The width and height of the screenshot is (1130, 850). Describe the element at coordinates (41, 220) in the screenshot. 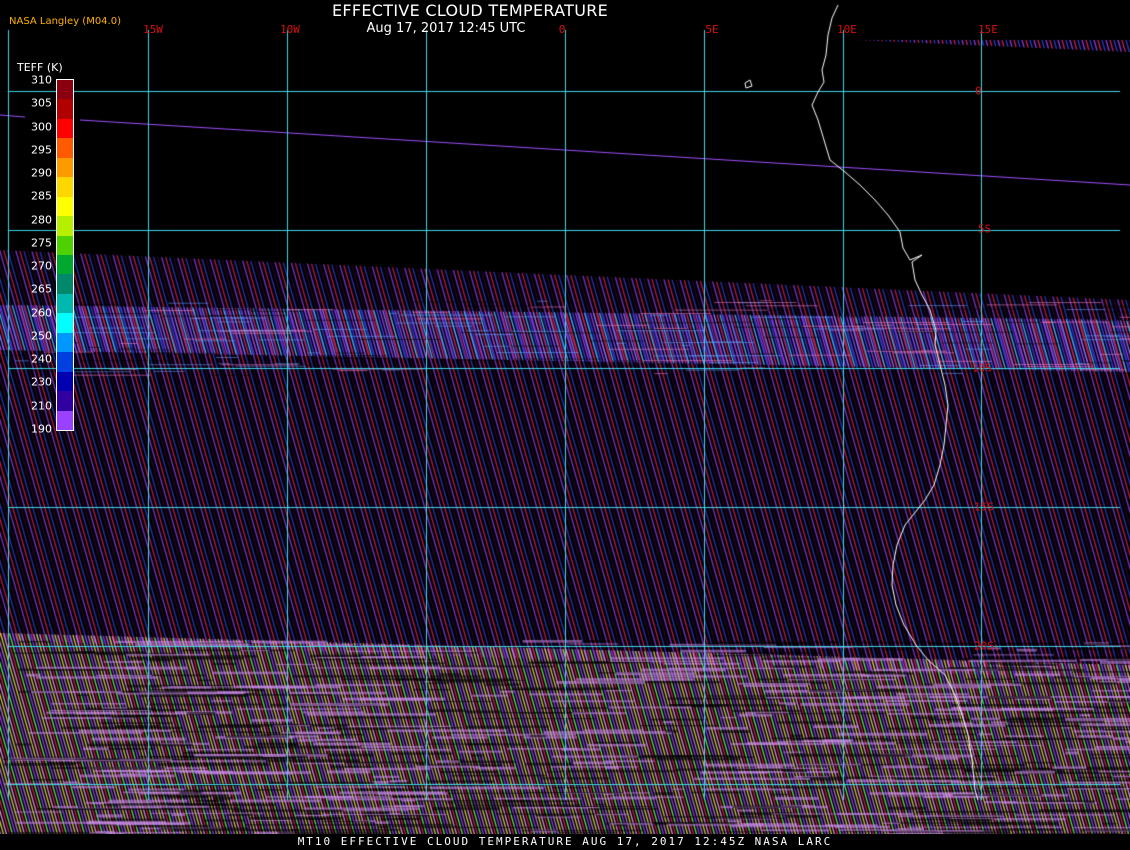

I see `colorbar-tick-label: 280` at that location.